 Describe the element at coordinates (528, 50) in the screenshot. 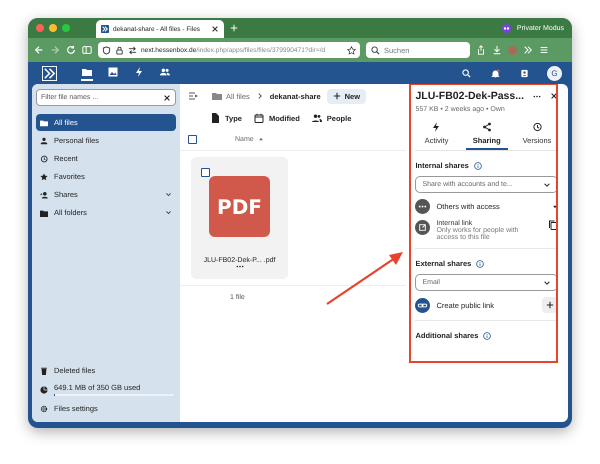

I see `more-tools-icon` at that location.